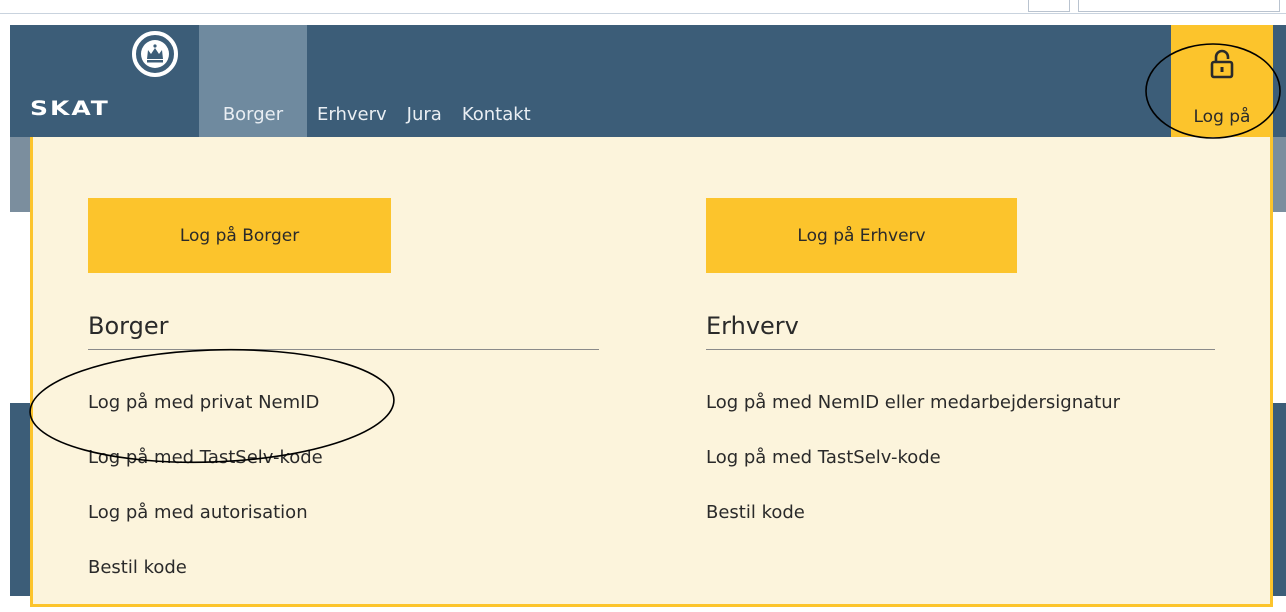  I want to click on browser-control, so click(1049, 6).